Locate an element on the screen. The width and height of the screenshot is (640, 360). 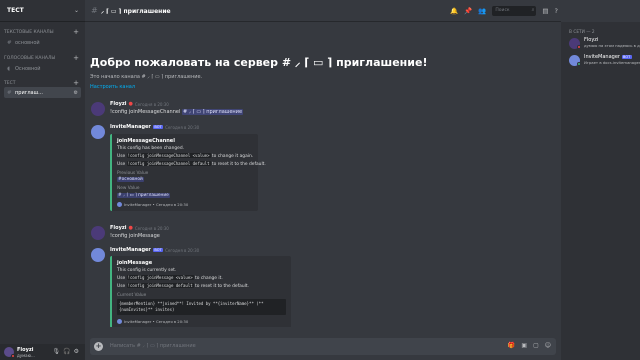
embed-line: This config has been changed. is located at coordinates (151, 148).